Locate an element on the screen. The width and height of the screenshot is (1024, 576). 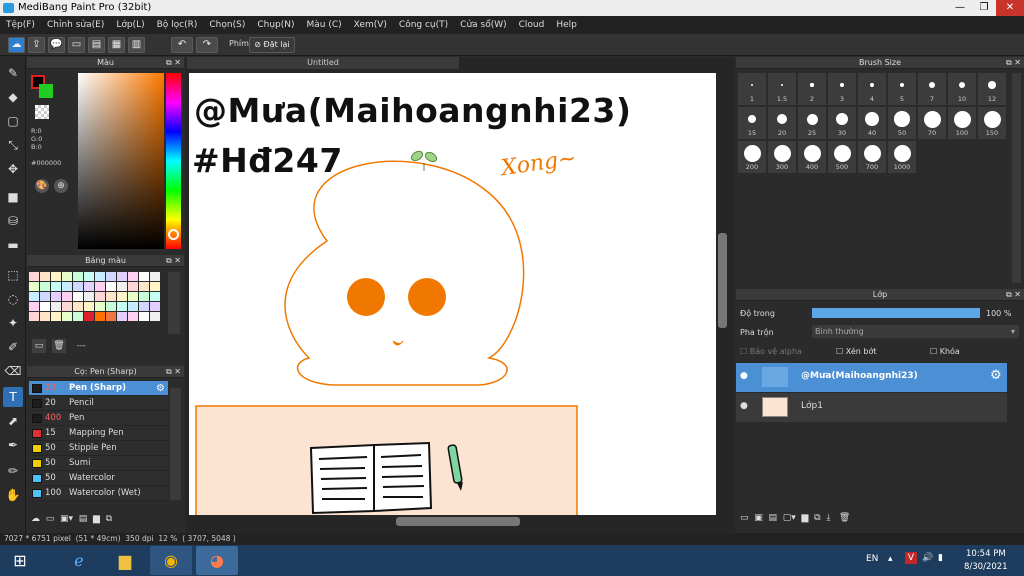
brush-size-option: 50 is located at coordinates (902, 123).